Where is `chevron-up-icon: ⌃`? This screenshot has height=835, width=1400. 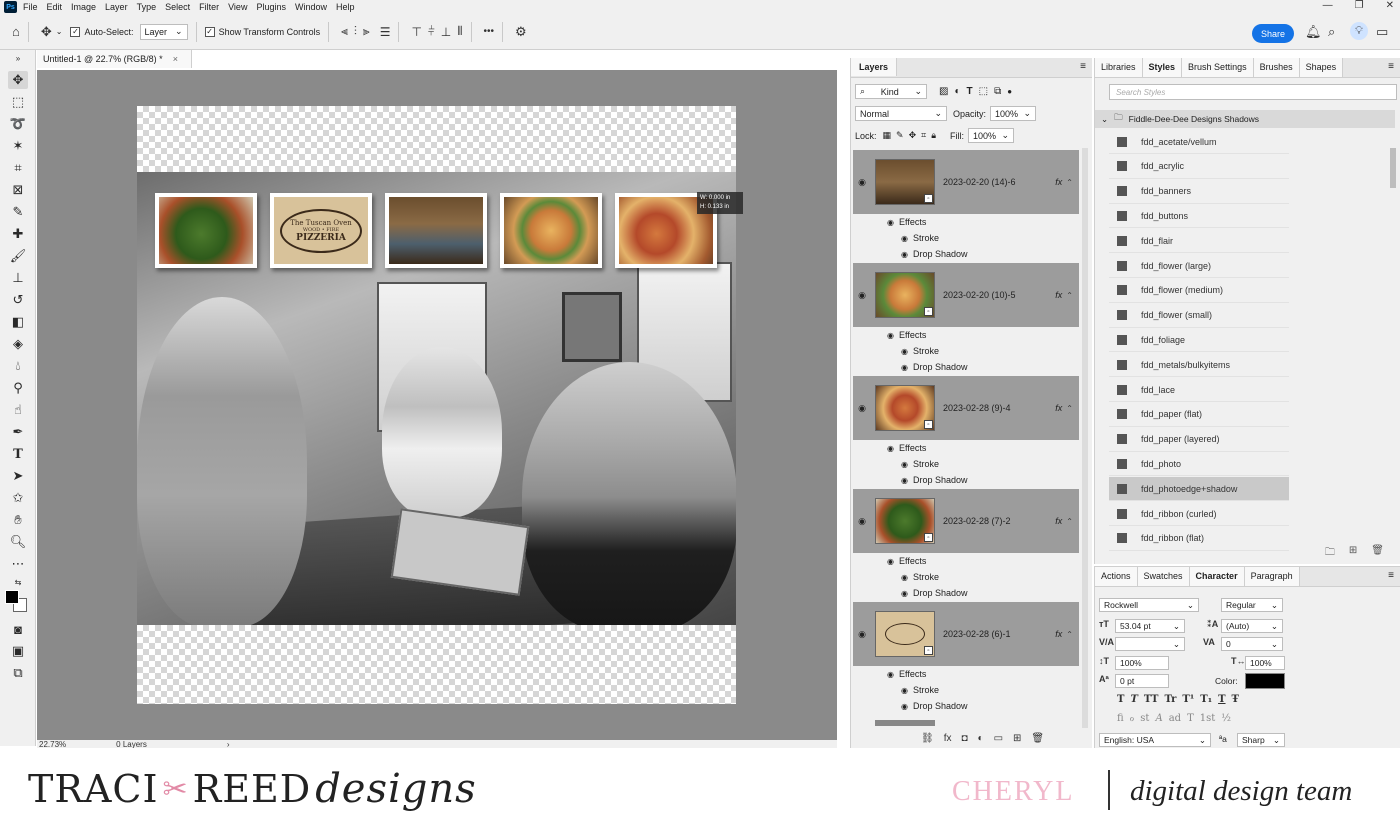
chevron-up-icon: ⌃ is located at coordinates (1069, 295).